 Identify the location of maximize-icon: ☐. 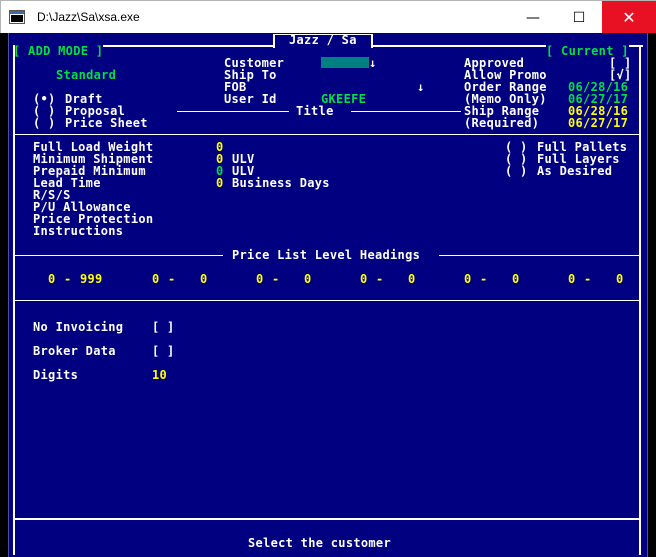
(579, 17).